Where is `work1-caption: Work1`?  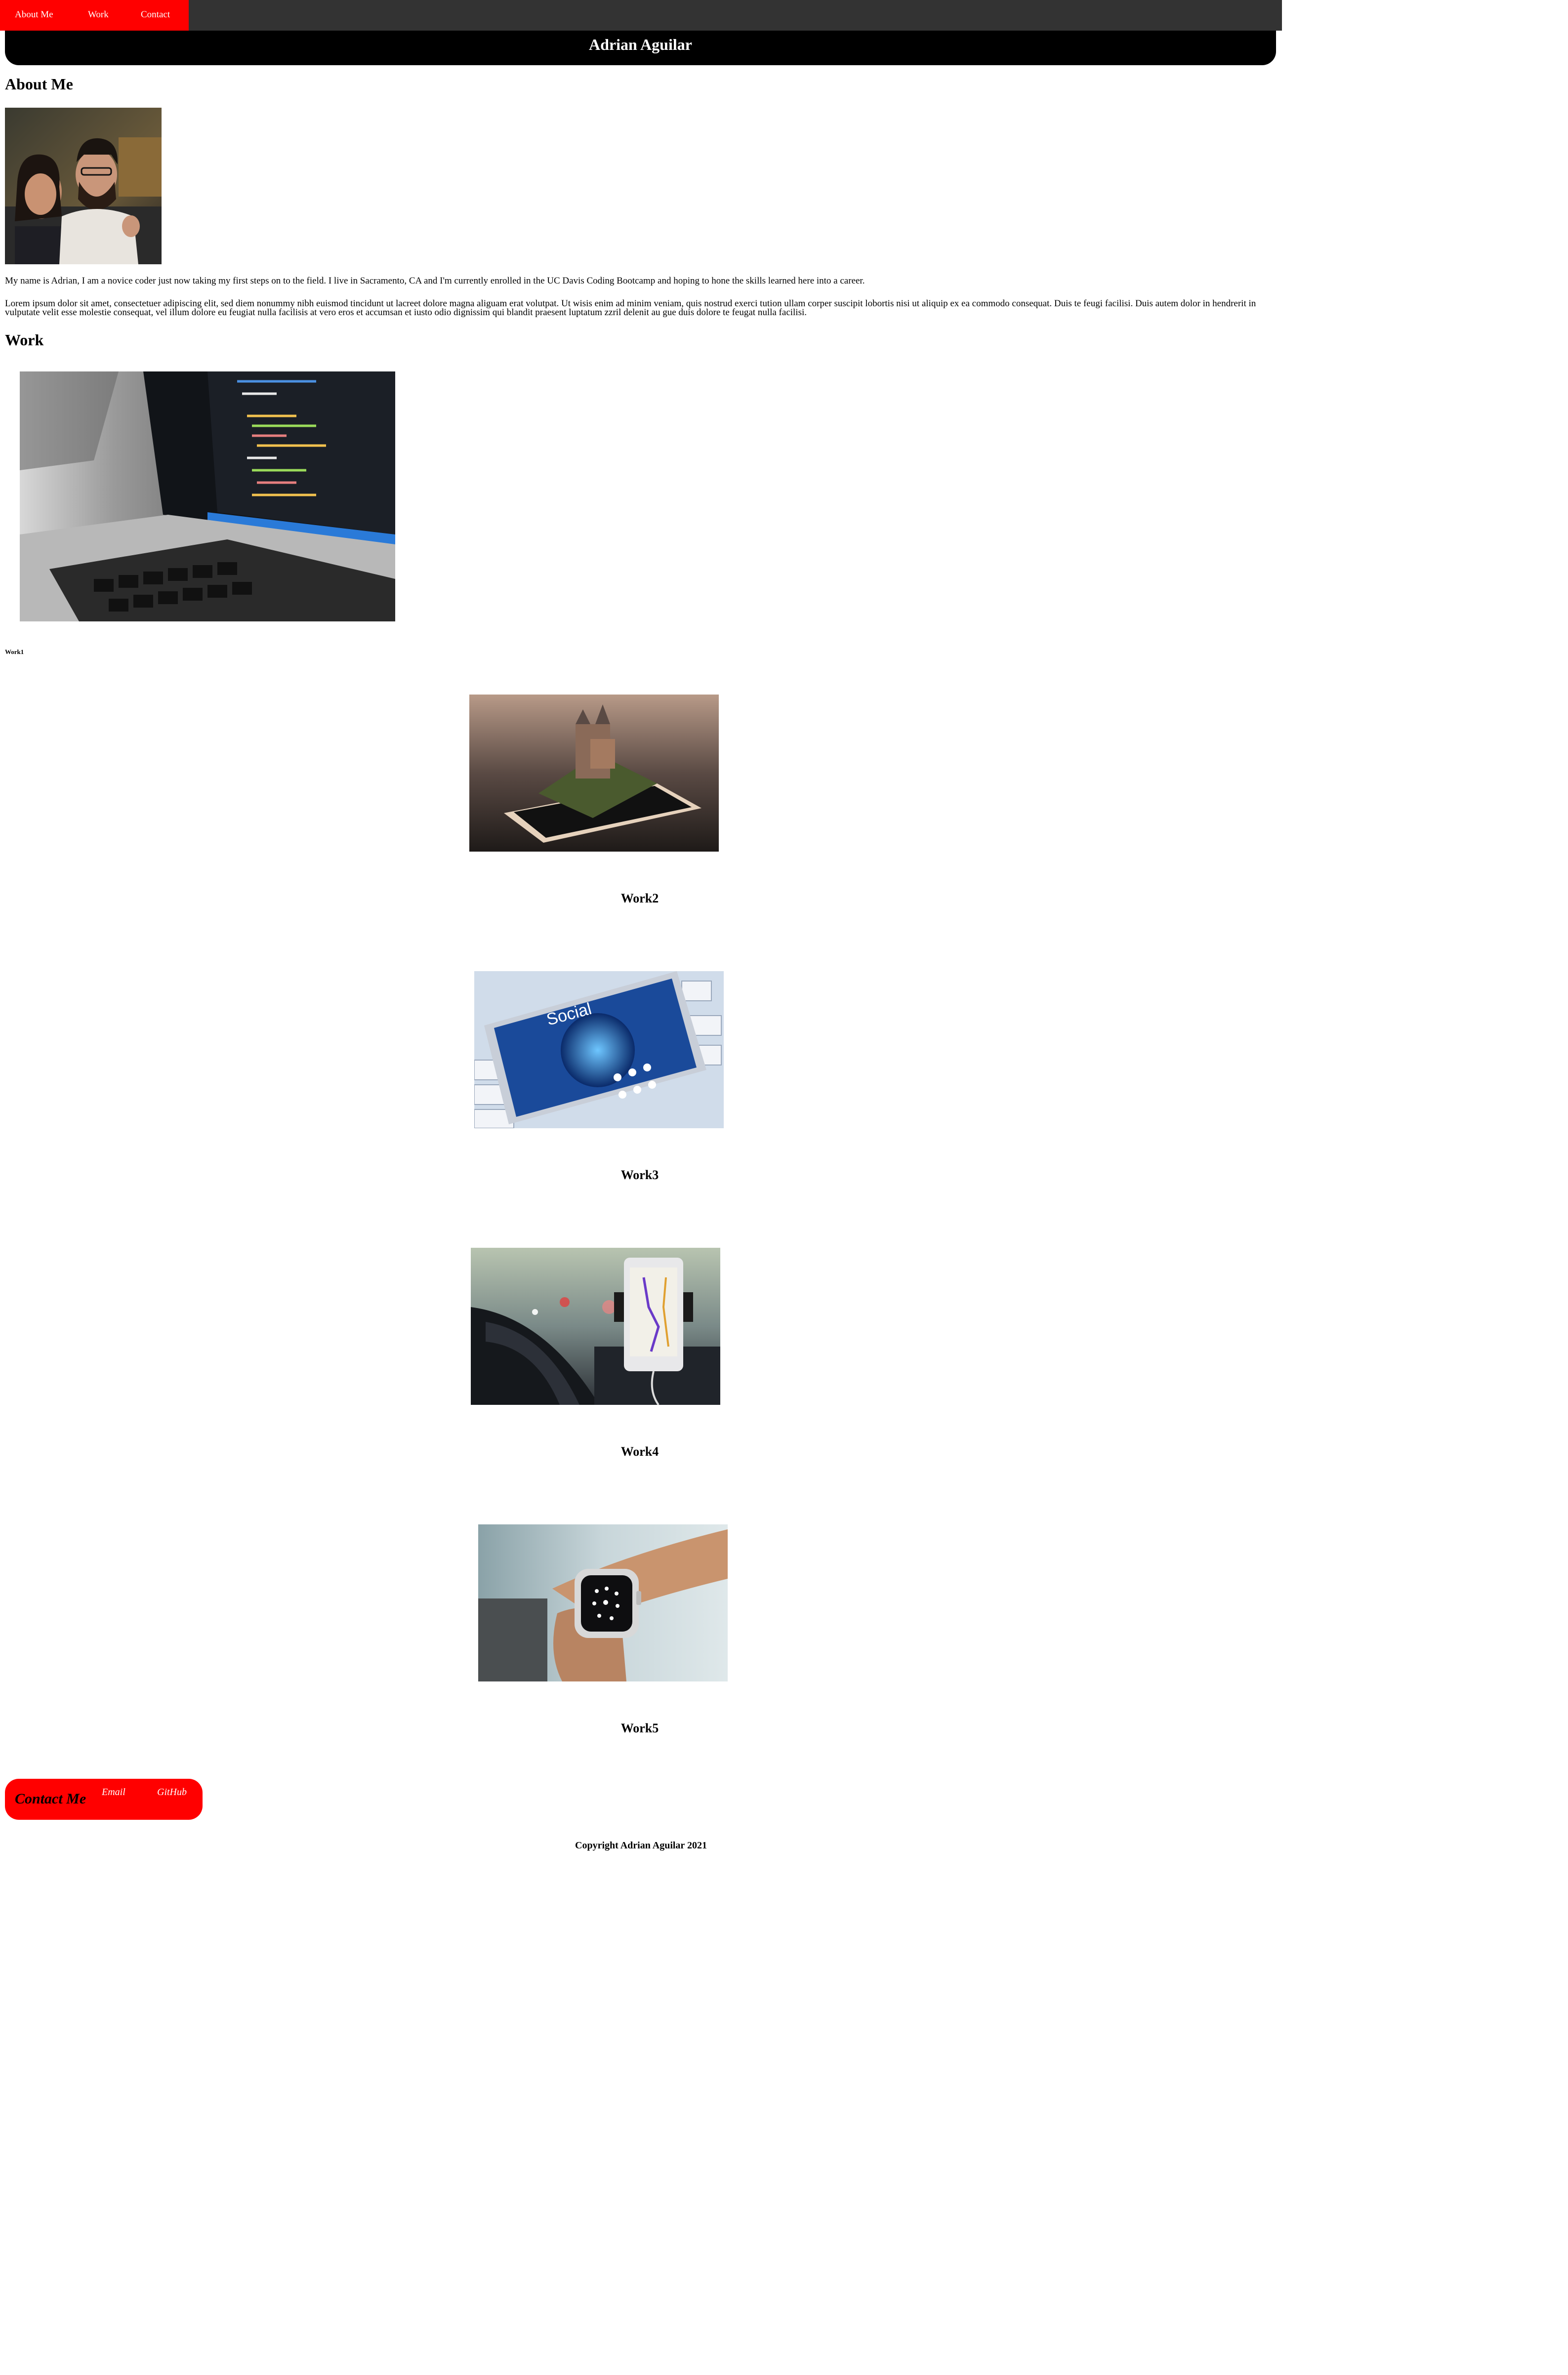 work1-caption: Work1 is located at coordinates (14, 651).